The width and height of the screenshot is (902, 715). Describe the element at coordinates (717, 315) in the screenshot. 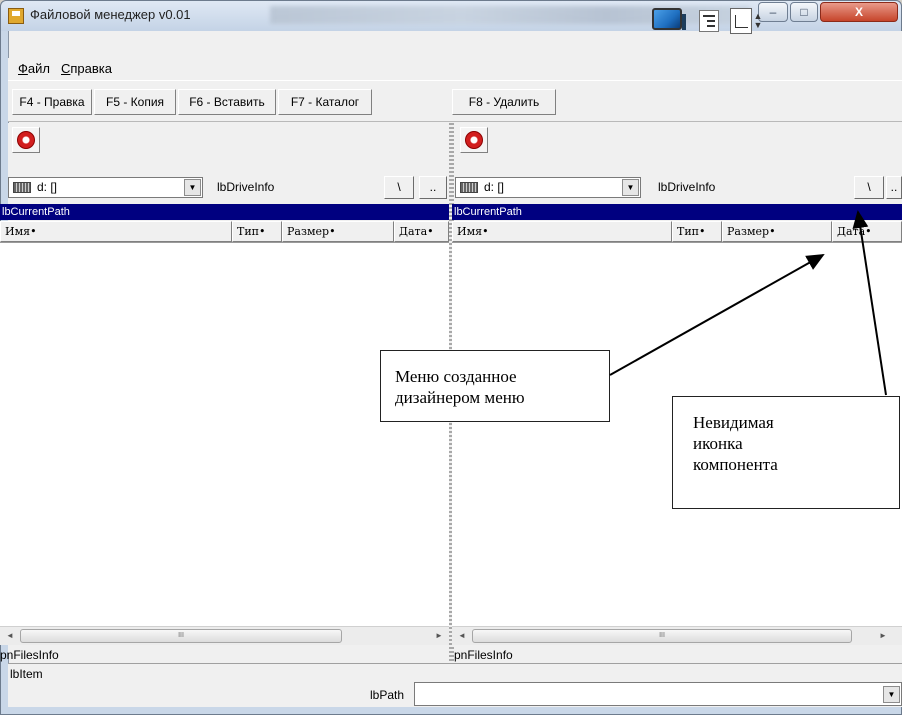

I see `arrow-to-menu` at that location.